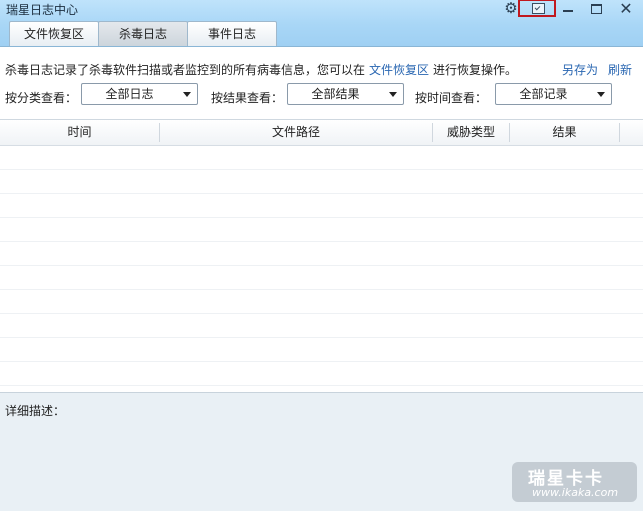  I want to click on maximize-icon, so click(596, 8).